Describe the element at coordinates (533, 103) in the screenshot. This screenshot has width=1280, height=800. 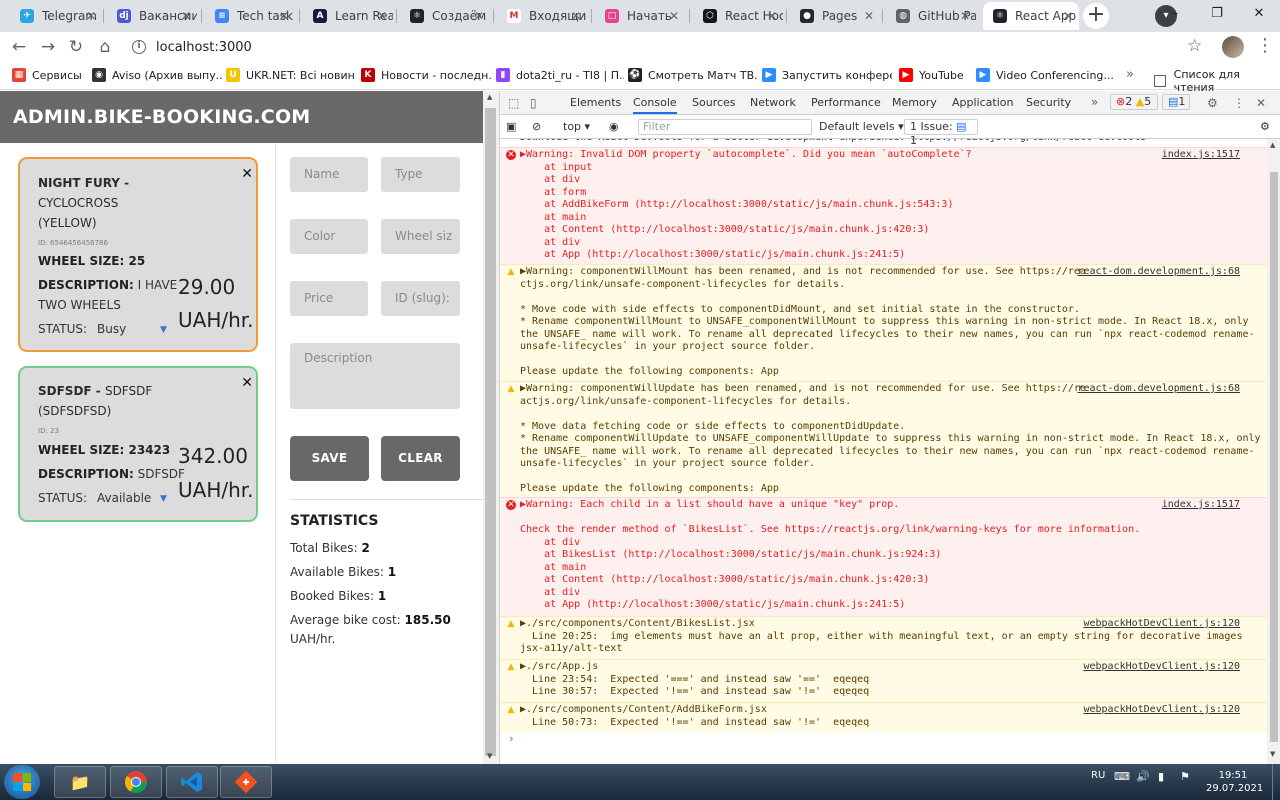
I see `device-toolbar-icon: ▯` at that location.